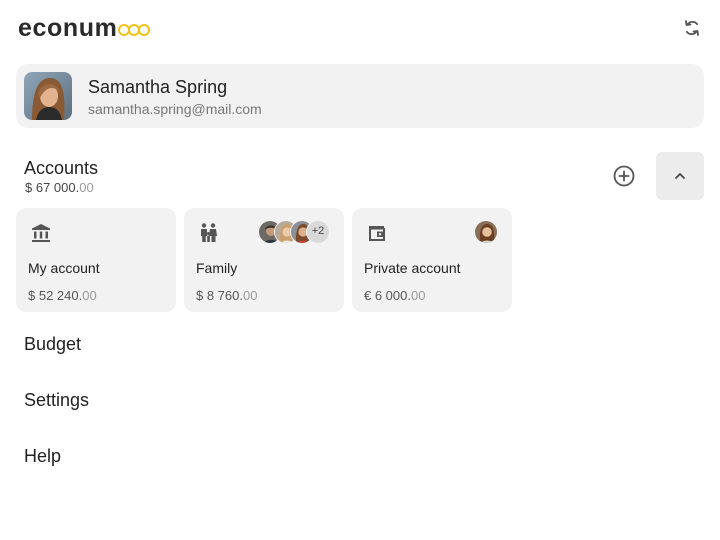 Image resolution: width=720 pixels, height=540 pixels. I want to click on app-header: econum, so click(360, 28).